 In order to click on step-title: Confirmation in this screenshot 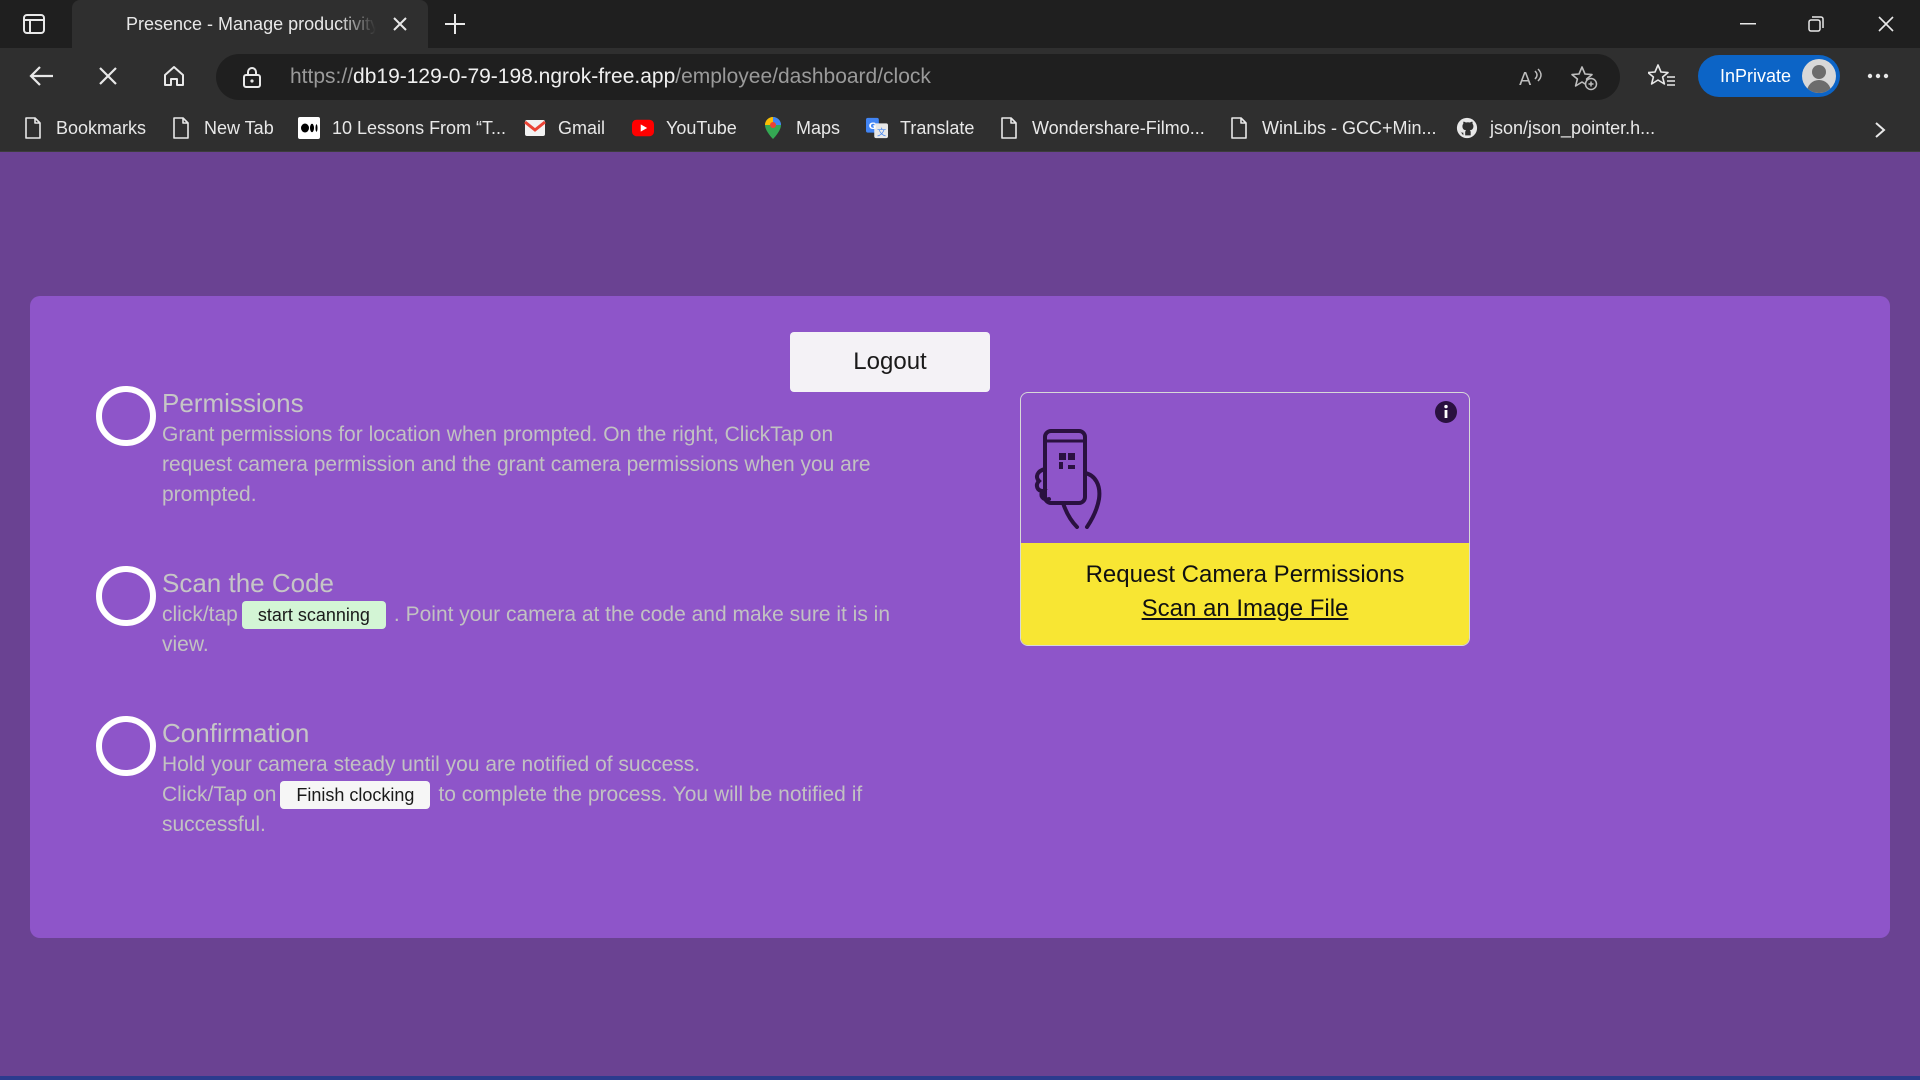, I will do `click(236, 733)`.